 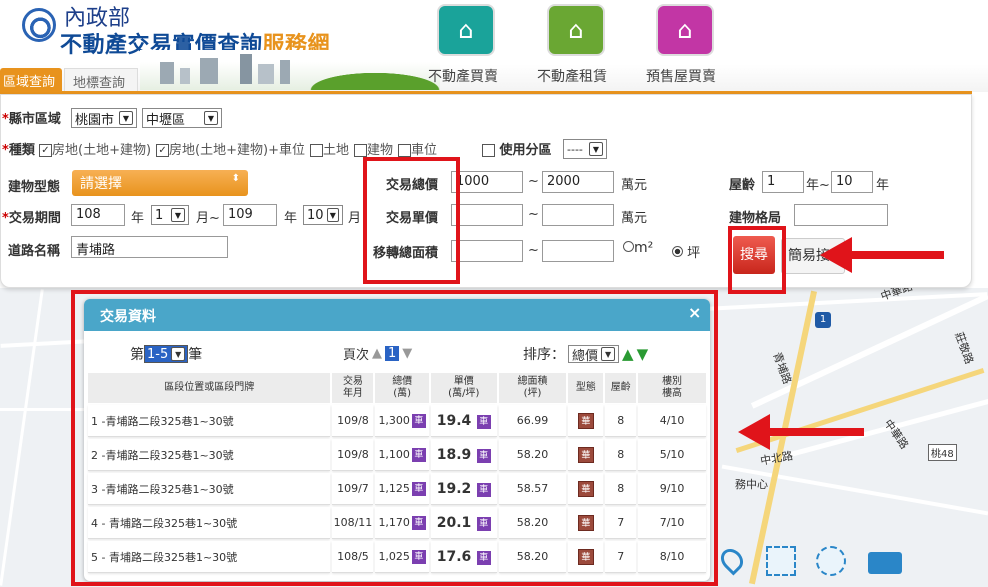 I want to click on select-circle-icon, so click(x=831, y=561).